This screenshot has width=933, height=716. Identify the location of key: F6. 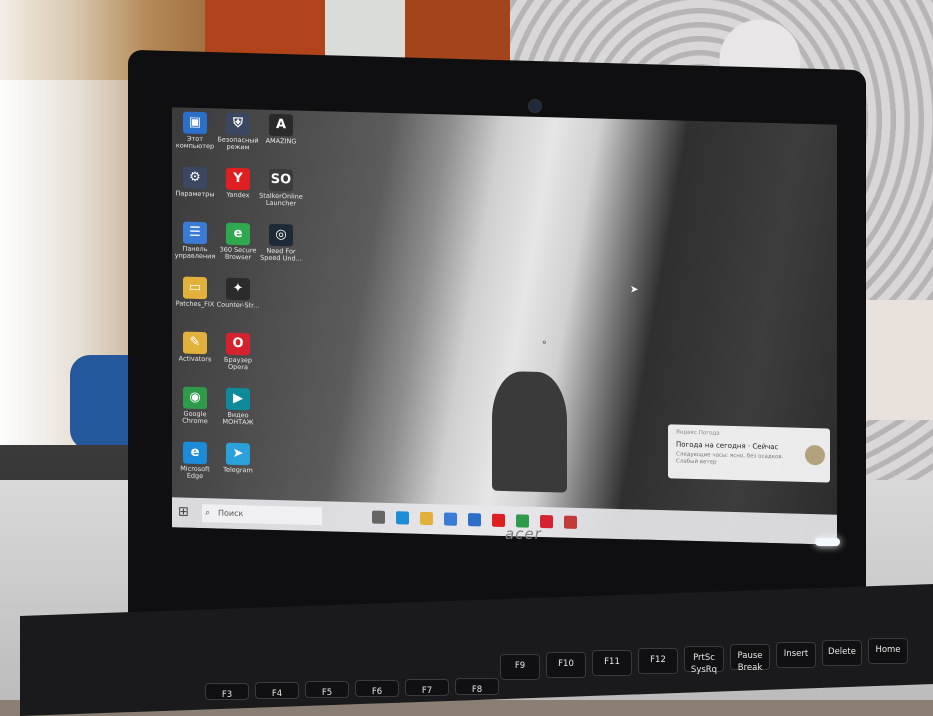
(377, 688).